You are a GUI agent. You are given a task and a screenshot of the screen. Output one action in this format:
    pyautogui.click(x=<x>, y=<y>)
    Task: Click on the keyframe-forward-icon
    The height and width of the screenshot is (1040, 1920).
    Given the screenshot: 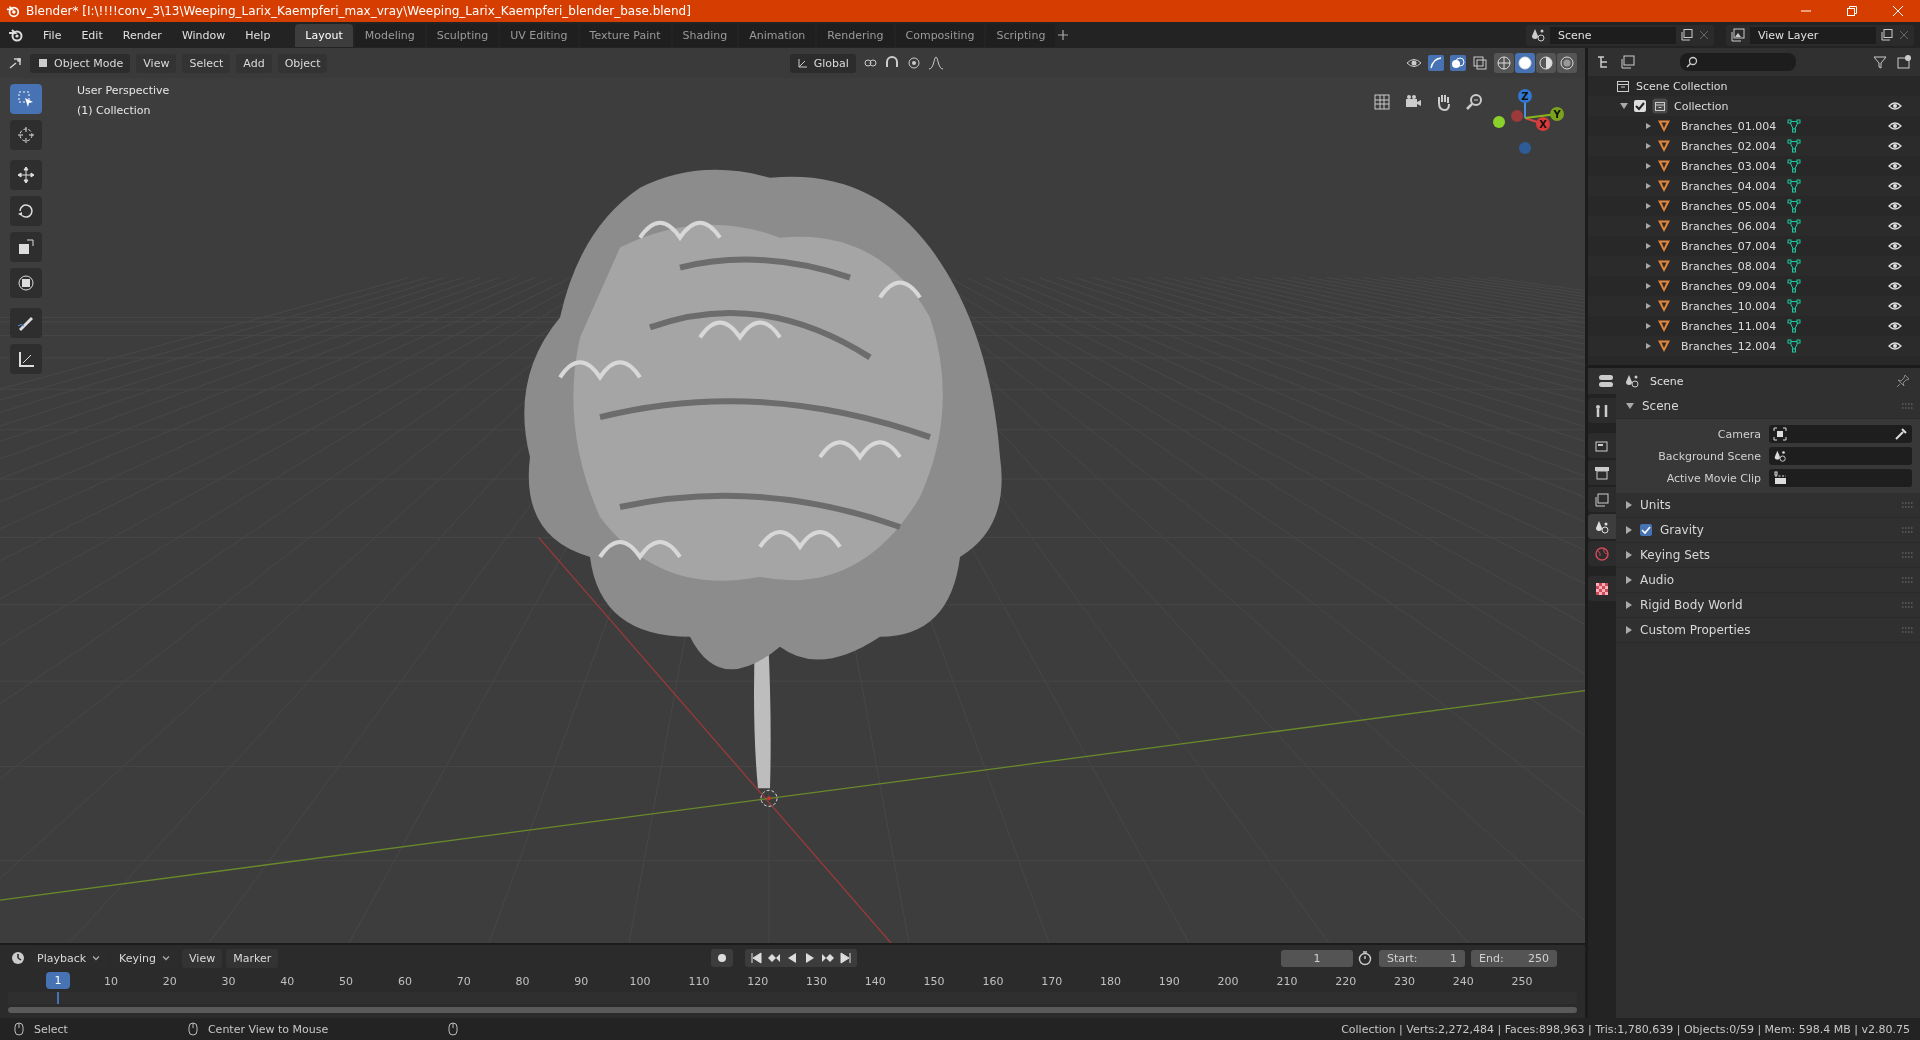 What is the action you would take?
    pyautogui.click(x=827, y=958)
    